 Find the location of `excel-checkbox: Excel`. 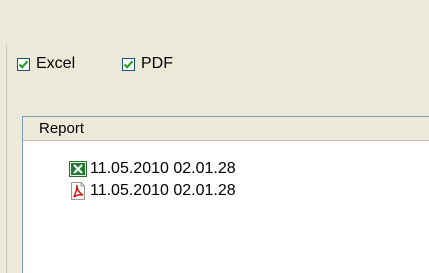

excel-checkbox: Excel is located at coordinates (46, 64).